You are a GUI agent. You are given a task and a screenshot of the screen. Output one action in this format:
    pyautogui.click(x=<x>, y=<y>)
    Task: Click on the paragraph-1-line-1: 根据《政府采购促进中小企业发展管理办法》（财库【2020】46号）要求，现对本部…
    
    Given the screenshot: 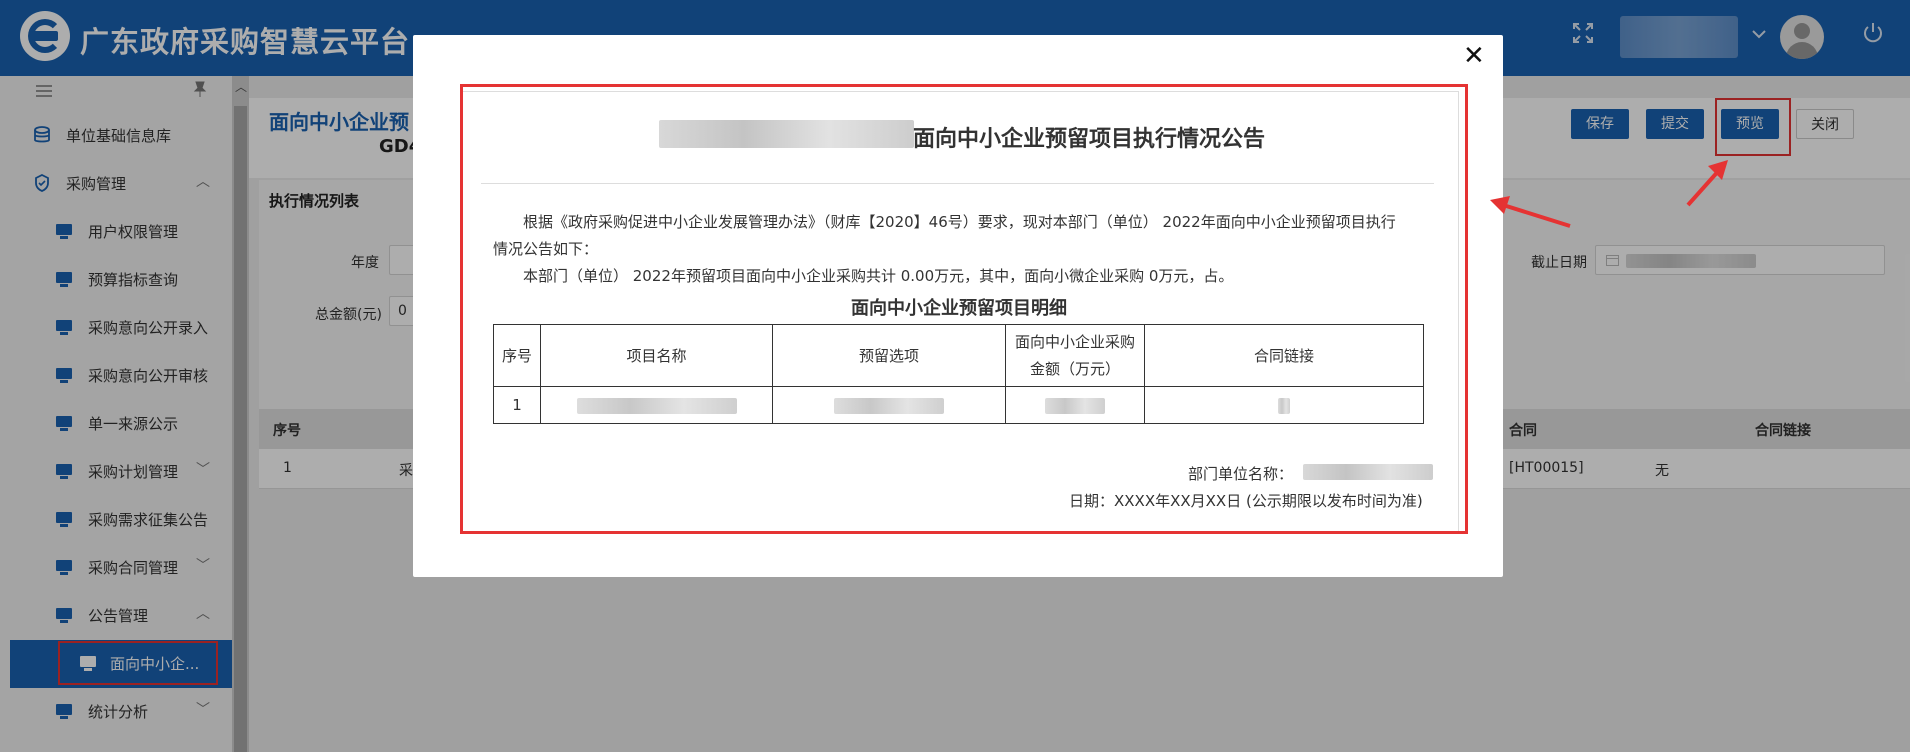 What is the action you would take?
    pyautogui.click(x=959, y=222)
    